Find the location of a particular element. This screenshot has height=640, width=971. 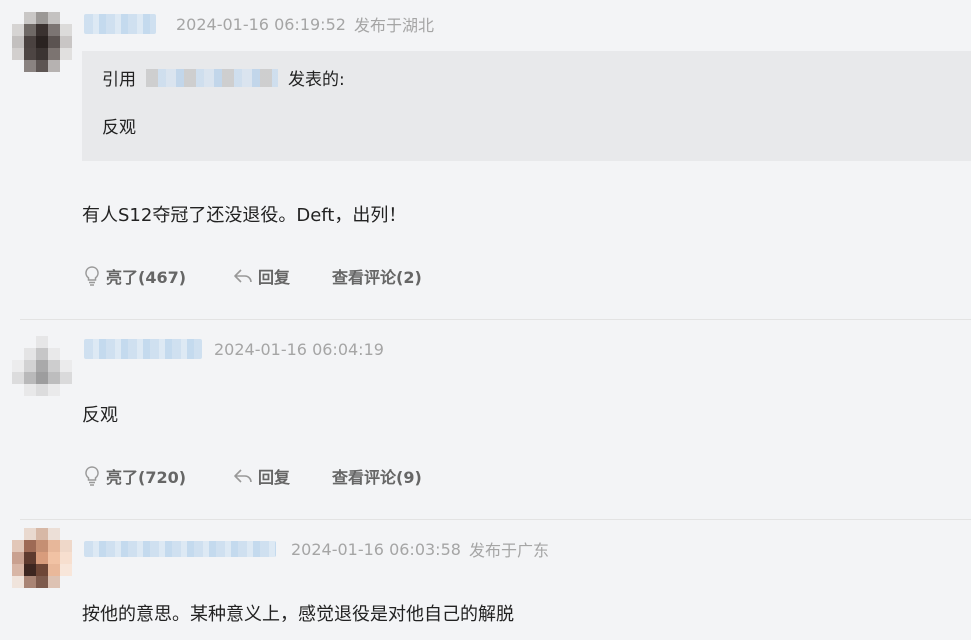

quoted-username is located at coordinates (212, 77).